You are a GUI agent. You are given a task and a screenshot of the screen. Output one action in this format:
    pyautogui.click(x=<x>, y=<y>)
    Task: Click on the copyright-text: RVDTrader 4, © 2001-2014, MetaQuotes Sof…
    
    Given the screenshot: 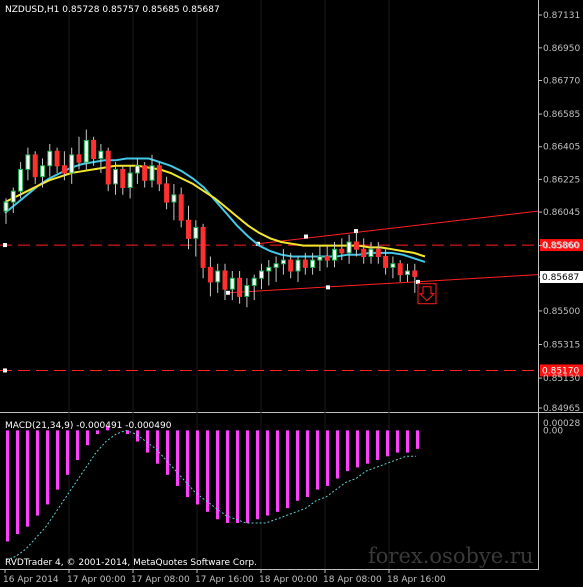 What is the action you would take?
    pyautogui.click(x=131, y=563)
    